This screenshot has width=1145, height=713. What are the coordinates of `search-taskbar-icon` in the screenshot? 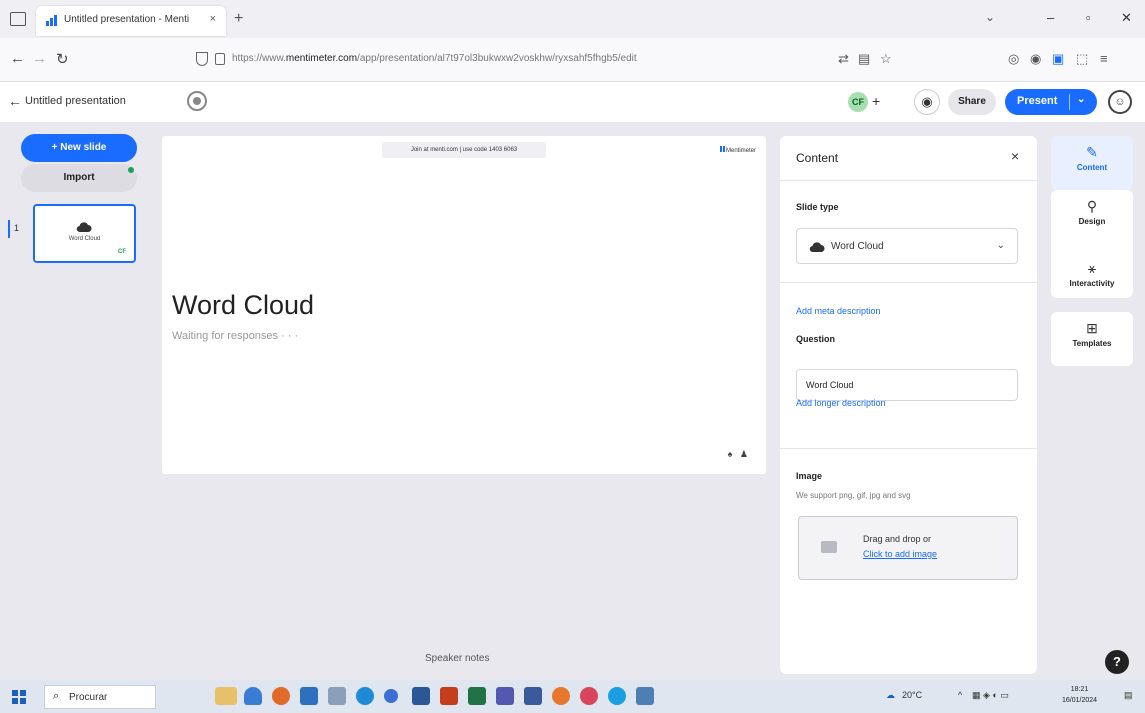 It's located at (391, 696).